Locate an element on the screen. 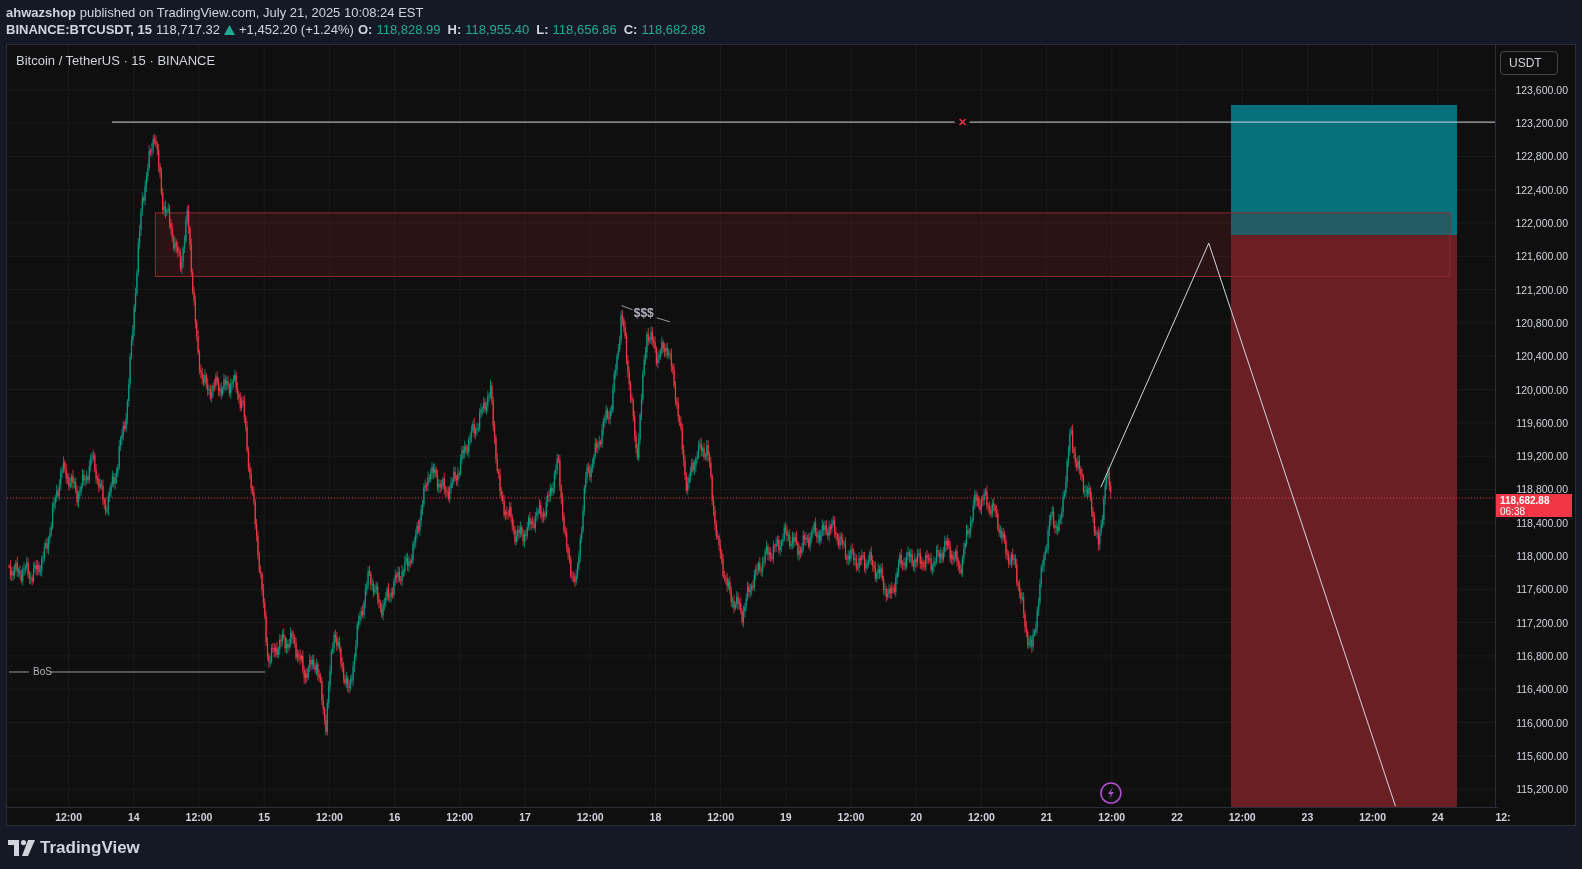 The width and height of the screenshot is (1582, 869). price-tick: 122,000.00 is located at coordinates (1541, 223).